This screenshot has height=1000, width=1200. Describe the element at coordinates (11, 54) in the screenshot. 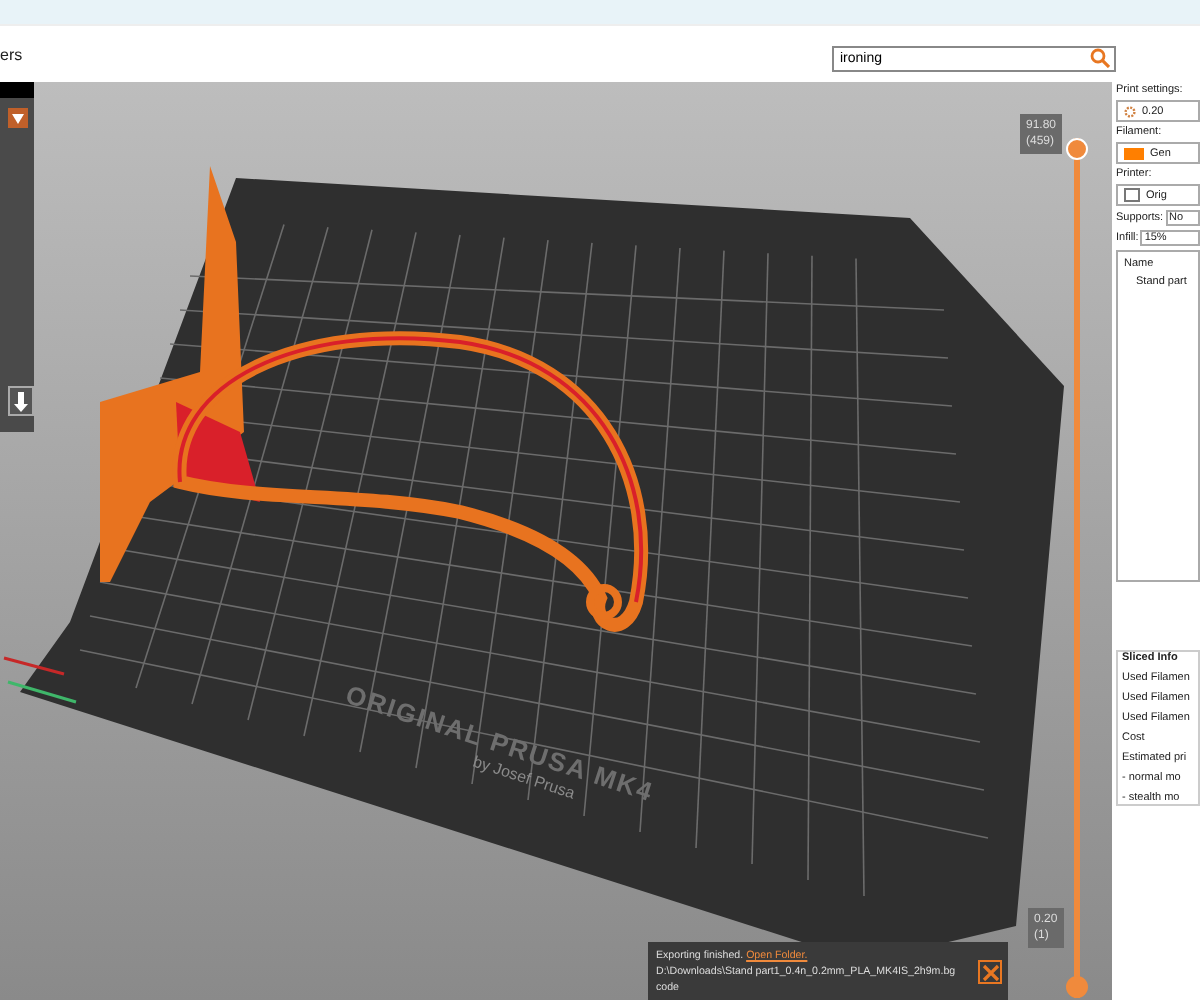

I see `toolbar-label: ers` at that location.